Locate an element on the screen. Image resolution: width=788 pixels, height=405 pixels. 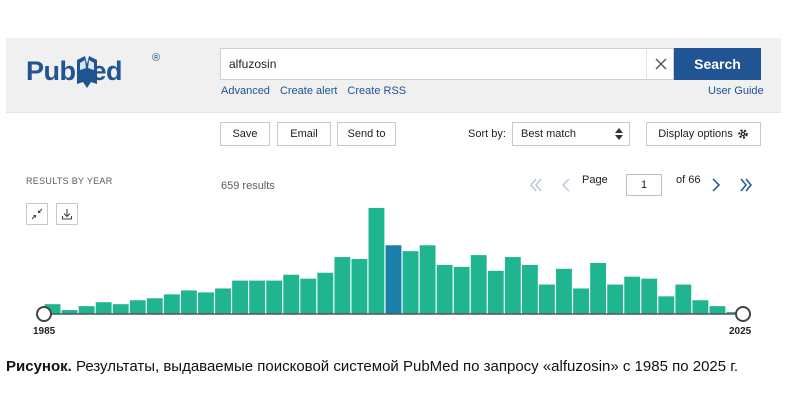
results-by-year-label: RESULTS BY YEAR is located at coordinates (69, 181).